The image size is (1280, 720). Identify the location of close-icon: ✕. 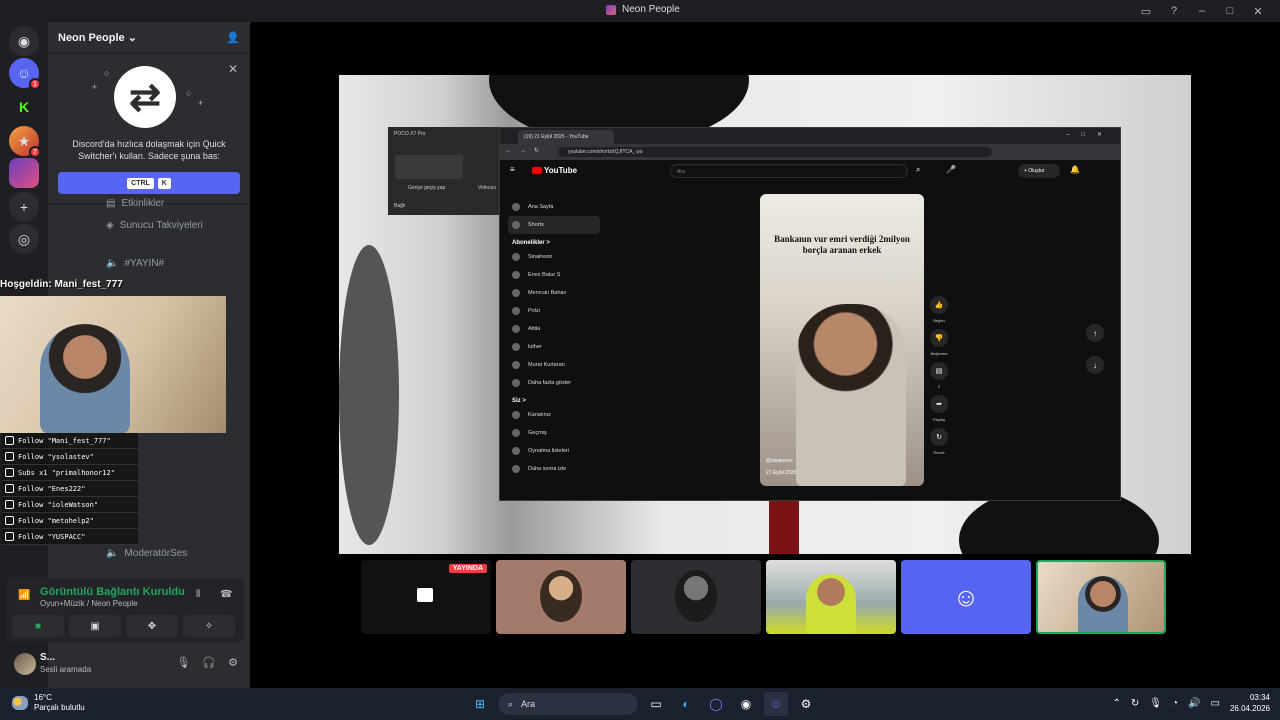
(233, 69).